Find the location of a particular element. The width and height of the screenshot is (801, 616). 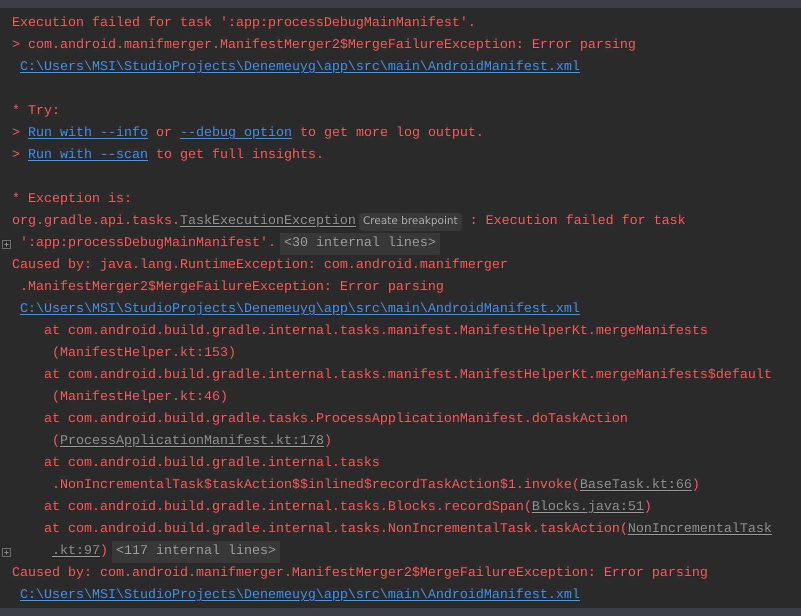

source-link: ProcessApplicationManifest.kt:178 is located at coordinates (192, 442).